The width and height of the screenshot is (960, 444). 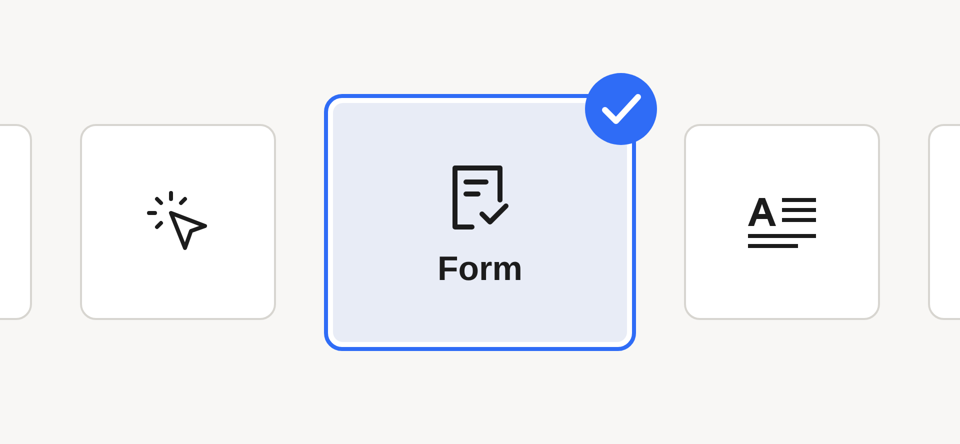 What do you see at coordinates (480, 269) in the screenshot?
I see `option-label: Form` at bounding box center [480, 269].